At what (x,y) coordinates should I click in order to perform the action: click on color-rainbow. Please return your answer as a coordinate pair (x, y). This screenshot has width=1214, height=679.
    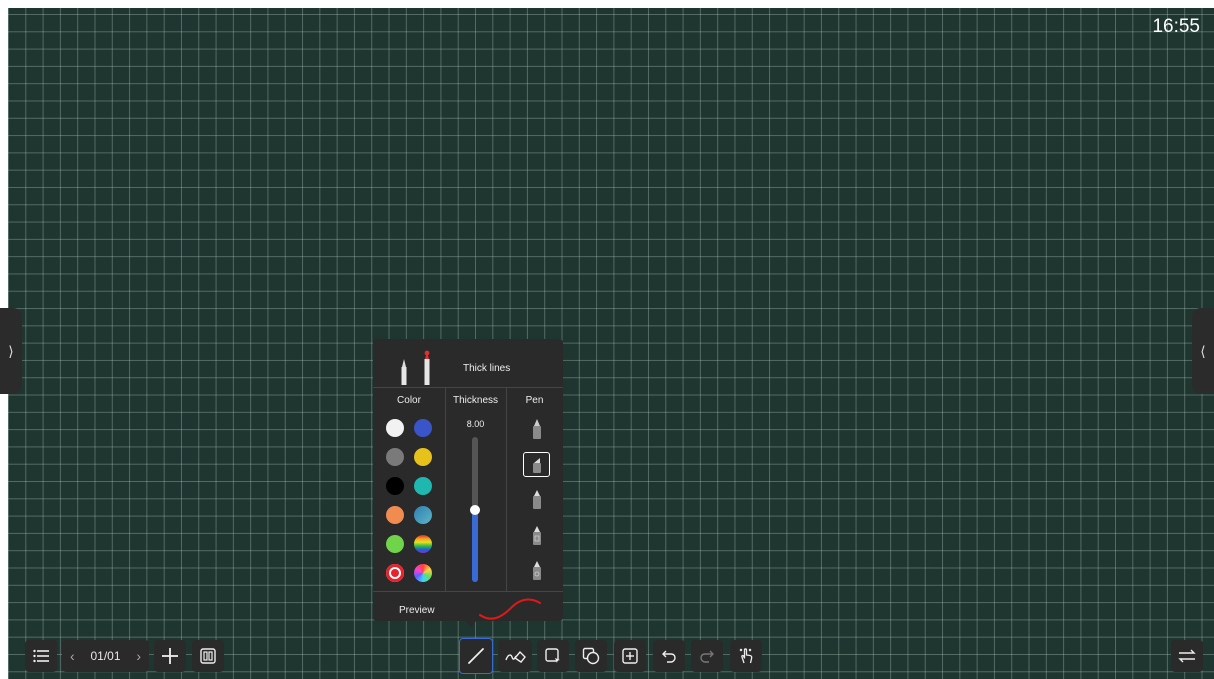
    Looking at the image, I should click on (423, 544).